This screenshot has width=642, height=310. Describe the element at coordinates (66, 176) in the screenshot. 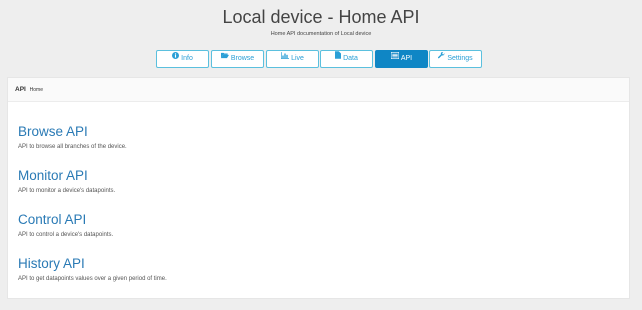

I see `monitor-api-link: Monitor API` at that location.